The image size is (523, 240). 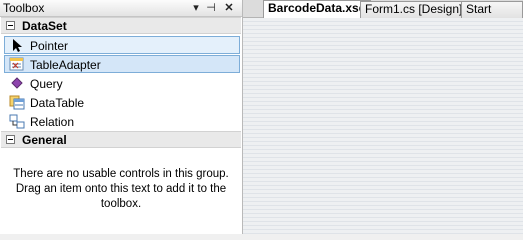 I want to click on relation-icon, so click(x=17, y=121).